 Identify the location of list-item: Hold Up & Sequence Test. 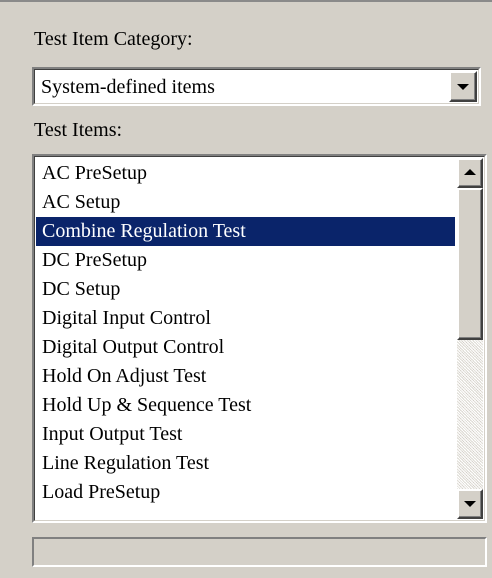
(245, 405).